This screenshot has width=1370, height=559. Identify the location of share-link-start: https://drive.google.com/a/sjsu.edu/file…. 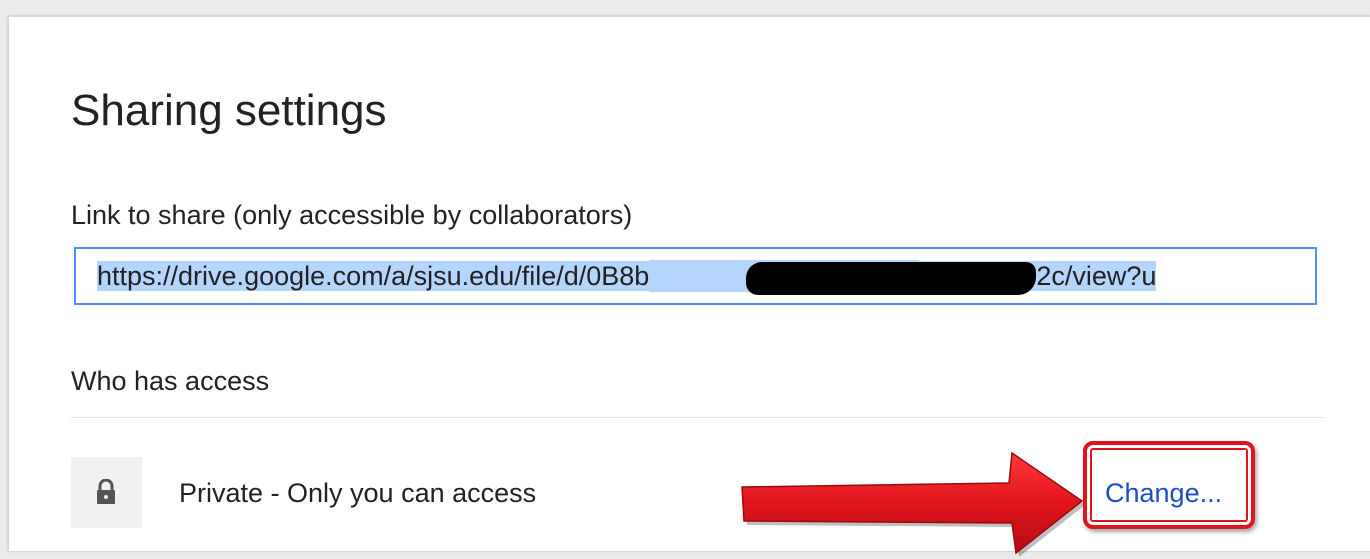
(373, 276).